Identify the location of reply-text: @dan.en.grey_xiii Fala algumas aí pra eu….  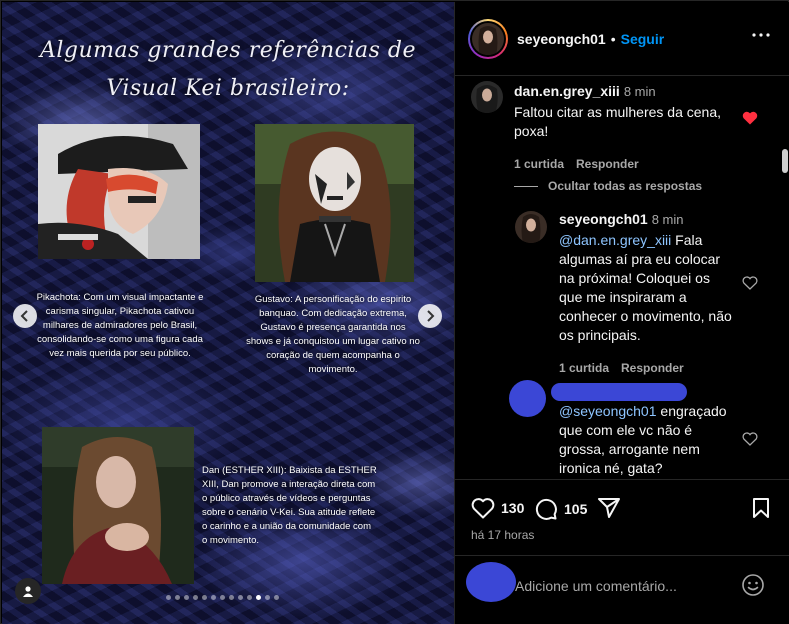
(651, 288).